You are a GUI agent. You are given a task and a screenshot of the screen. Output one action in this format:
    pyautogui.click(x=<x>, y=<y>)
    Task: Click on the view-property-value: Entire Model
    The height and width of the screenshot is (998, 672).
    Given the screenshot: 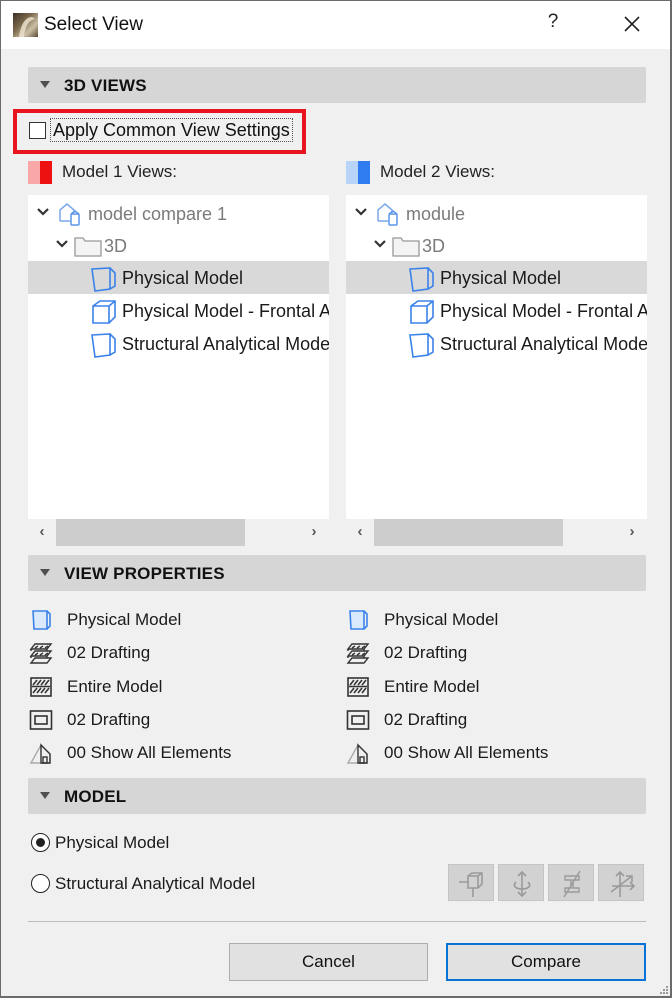 What is the action you would take?
    pyautogui.click(x=432, y=686)
    